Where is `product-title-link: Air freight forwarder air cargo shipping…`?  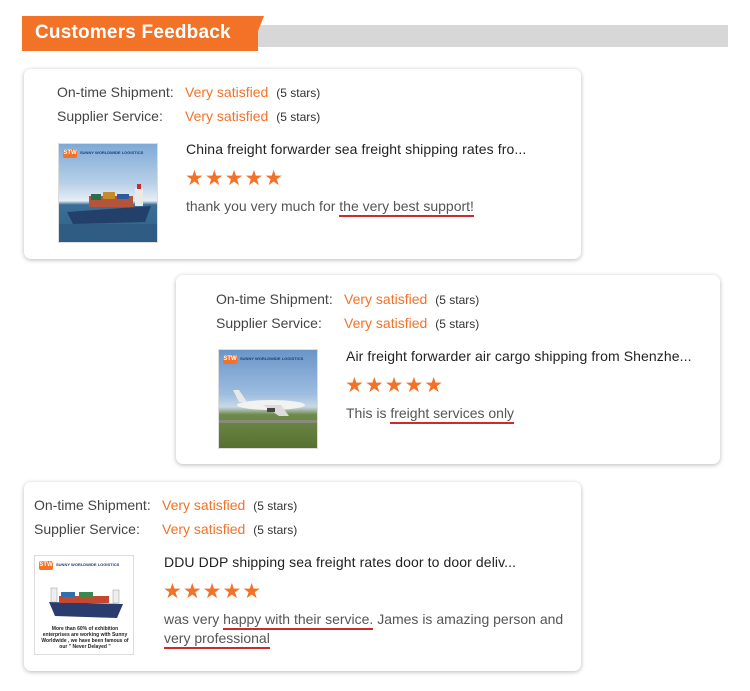
product-title-link: Air freight forwarder air cargo shipping… is located at coordinates (519, 356).